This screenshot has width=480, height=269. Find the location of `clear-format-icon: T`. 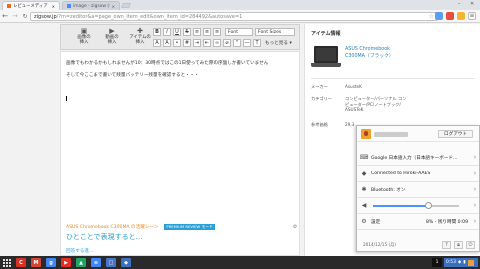

clear-format-icon: T is located at coordinates (257, 43).